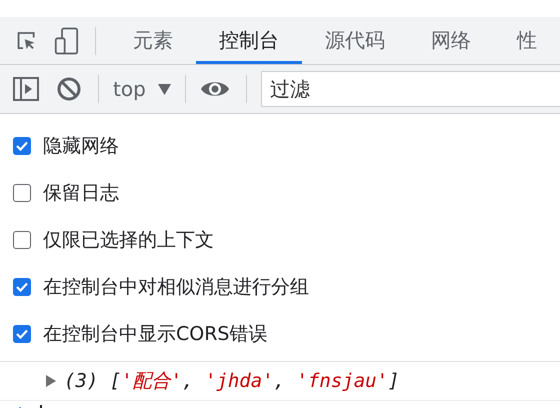 This screenshot has width=560, height=408. Describe the element at coordinates (153, 40) in the screenshot. I see `tab: 元素` at that location.